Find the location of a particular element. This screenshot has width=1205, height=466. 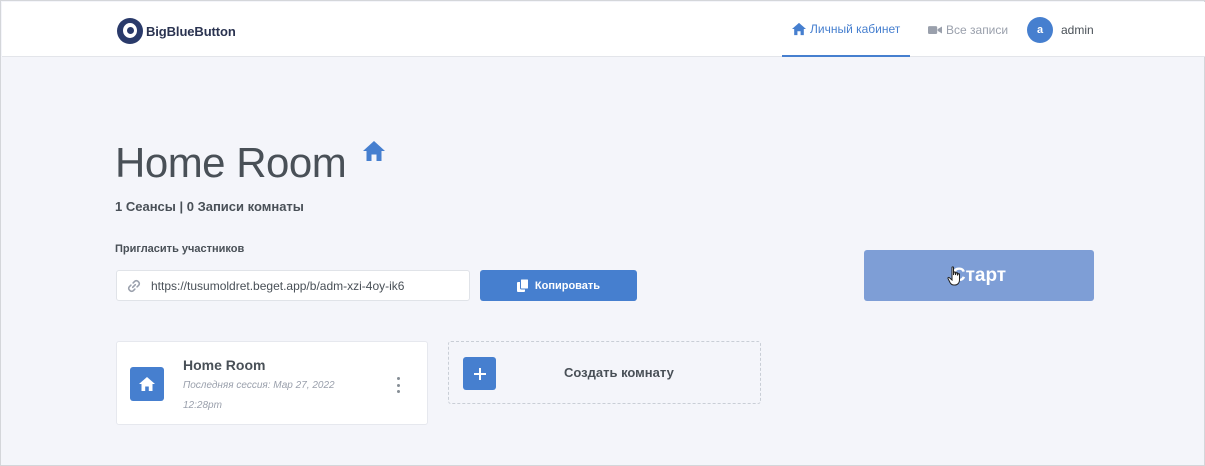

avatar: a is located at coordinates (1040, 29).